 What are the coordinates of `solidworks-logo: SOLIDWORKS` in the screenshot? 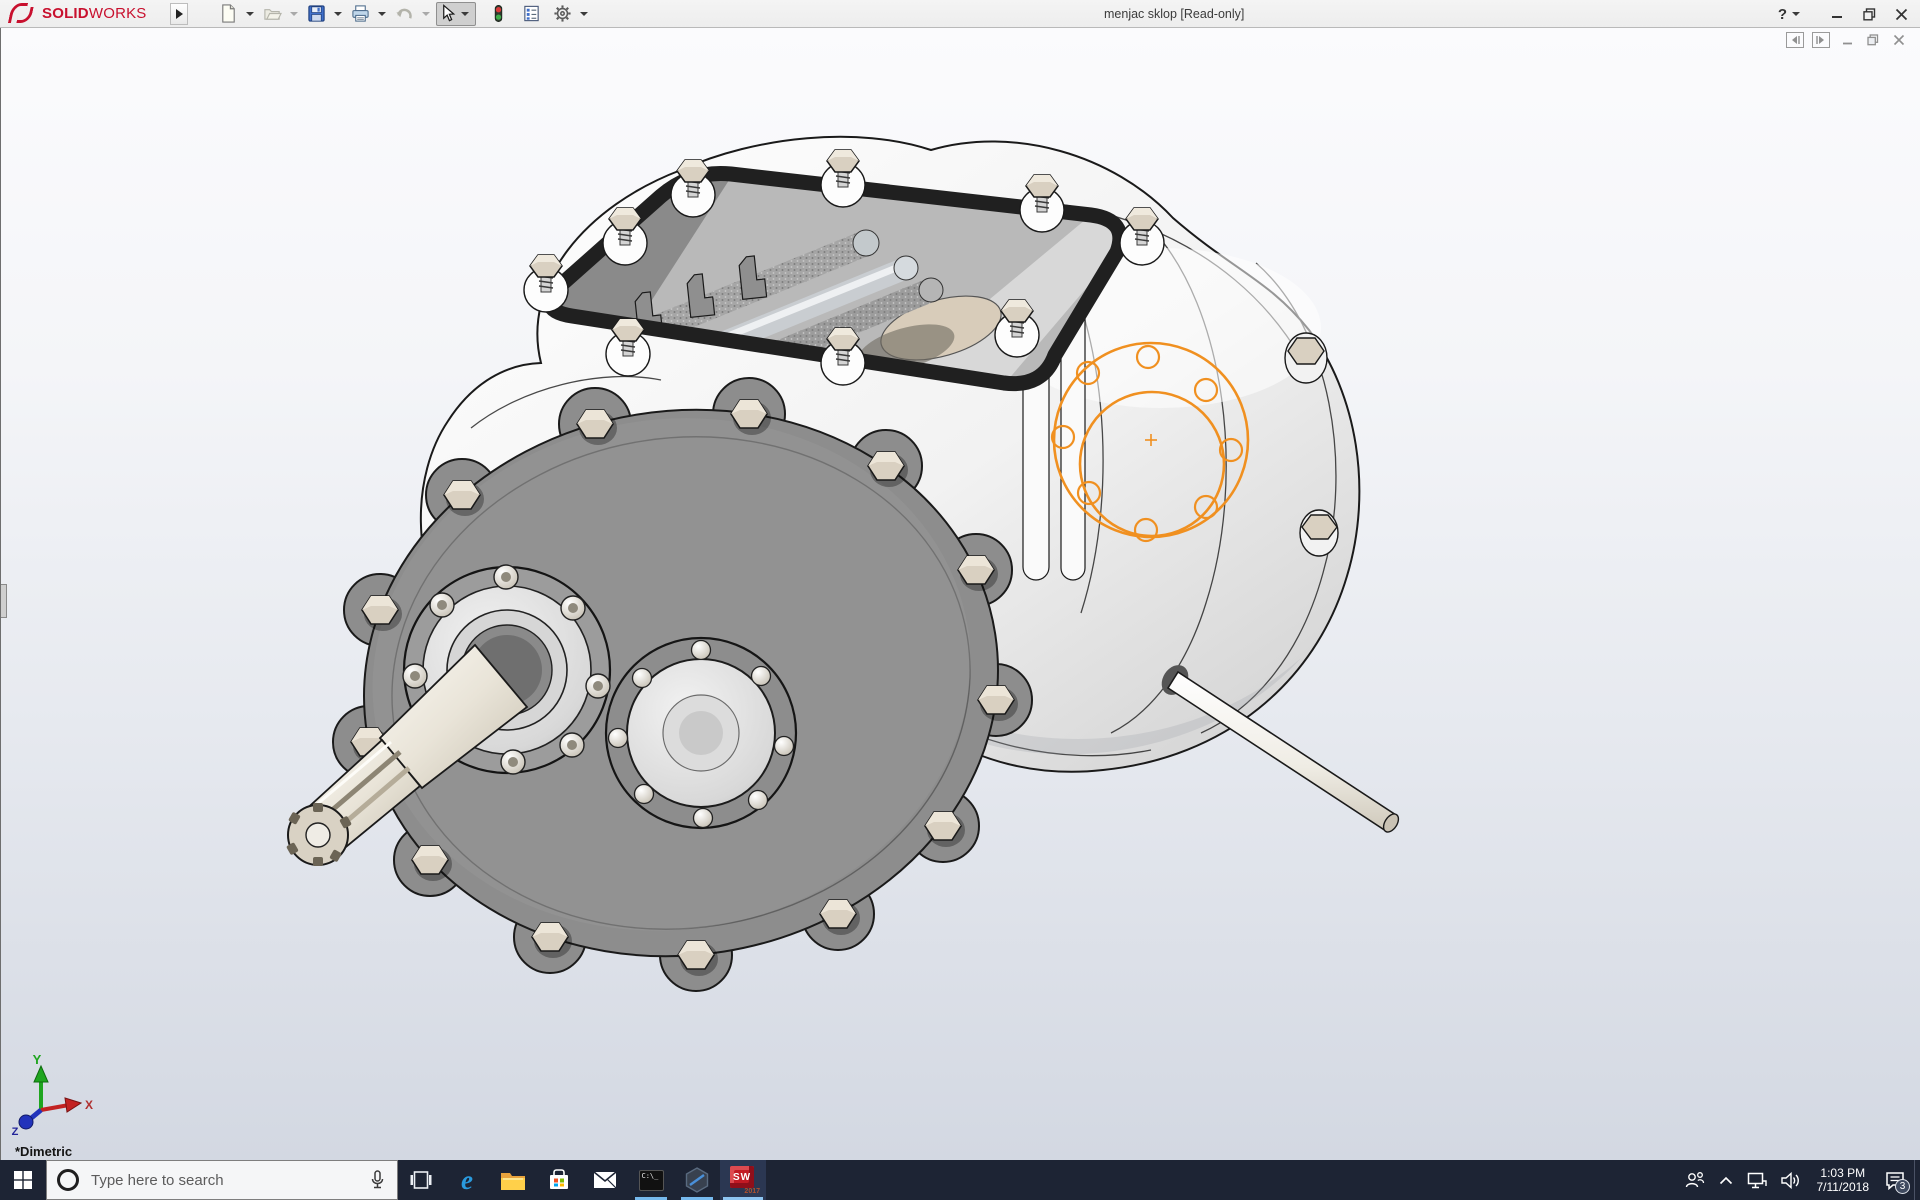 It's located at (82, 13).